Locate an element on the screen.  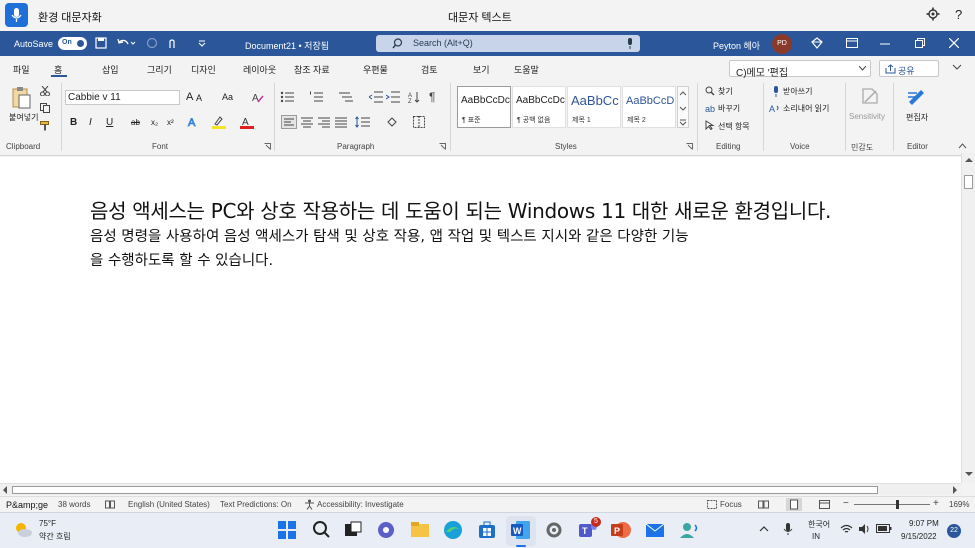
weather-description: 약간 흐림 is located at coordinates (55, 536).